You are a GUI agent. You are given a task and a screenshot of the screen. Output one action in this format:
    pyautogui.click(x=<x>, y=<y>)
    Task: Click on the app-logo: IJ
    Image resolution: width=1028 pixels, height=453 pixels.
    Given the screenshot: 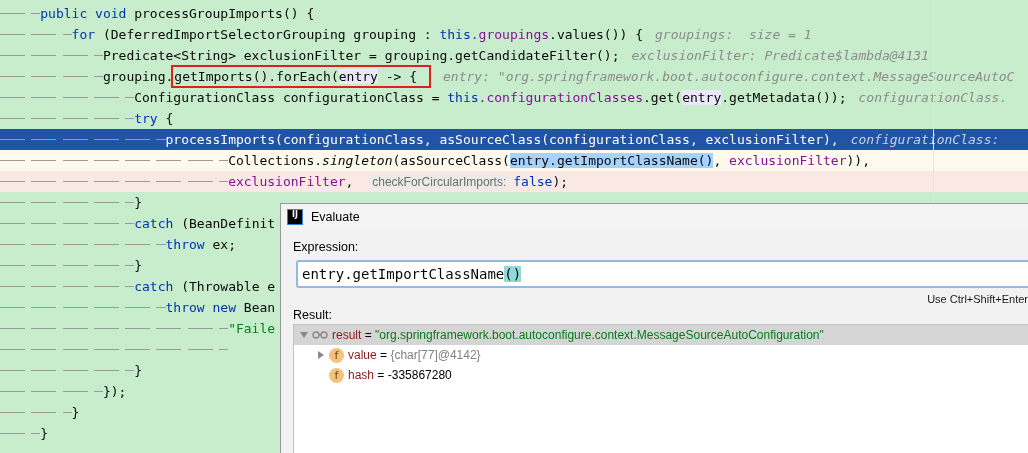 What is the action you would take?
    pyautogui.click(x=295, y=217)
    